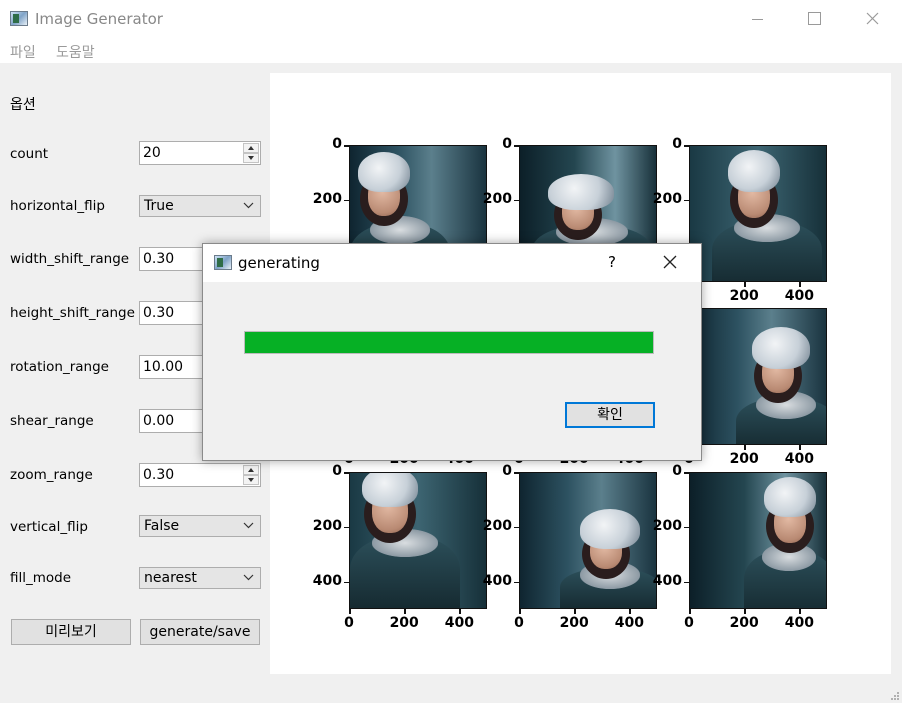  What do you see at coordinates (57, 206) in the screenshot?
I see `horizontal-flip-label: horizontal_flip` at bounding box center [57, 206].